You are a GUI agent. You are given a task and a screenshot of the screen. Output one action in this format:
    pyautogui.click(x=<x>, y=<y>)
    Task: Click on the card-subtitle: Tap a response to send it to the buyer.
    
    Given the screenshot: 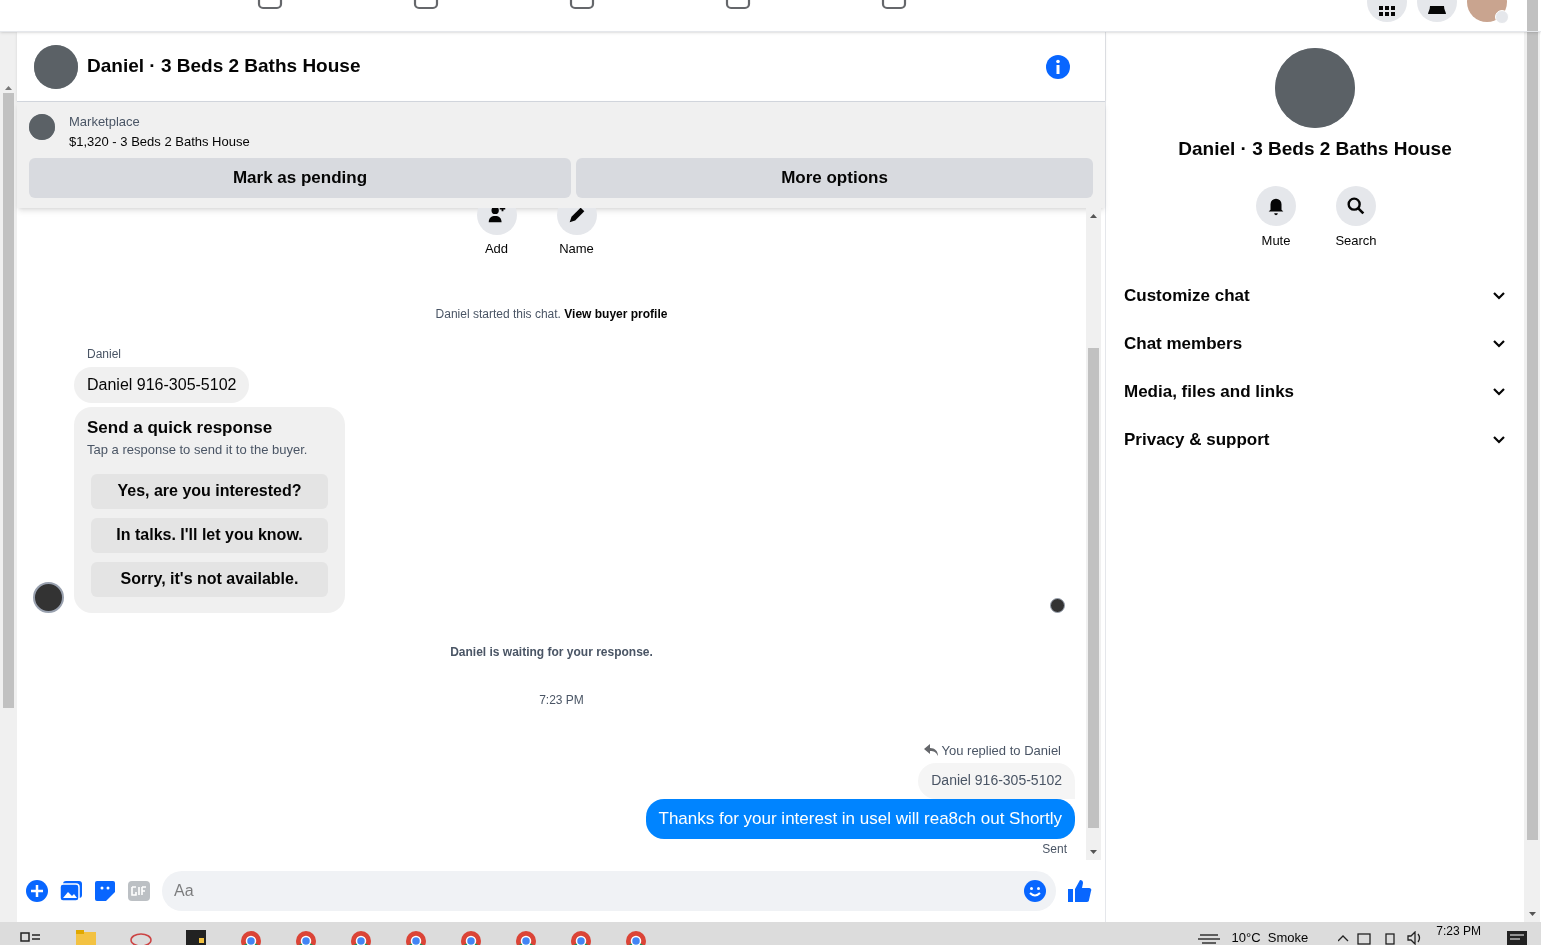 What is the action you would take?
    pyautogui.click(x=198, y=450)
    